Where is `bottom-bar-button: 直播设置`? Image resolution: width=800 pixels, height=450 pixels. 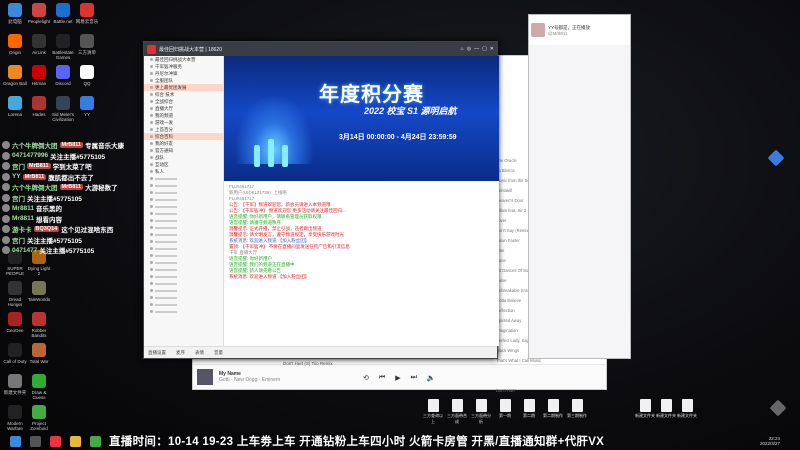 bottom-bar-button: 直播设置 is located at coordinates (157, 353).